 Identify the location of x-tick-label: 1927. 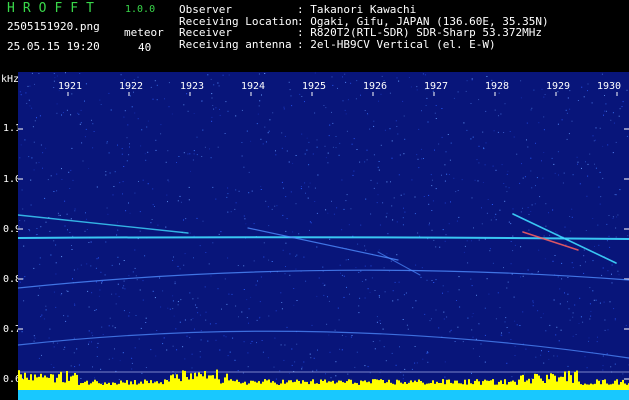
(436, 86).